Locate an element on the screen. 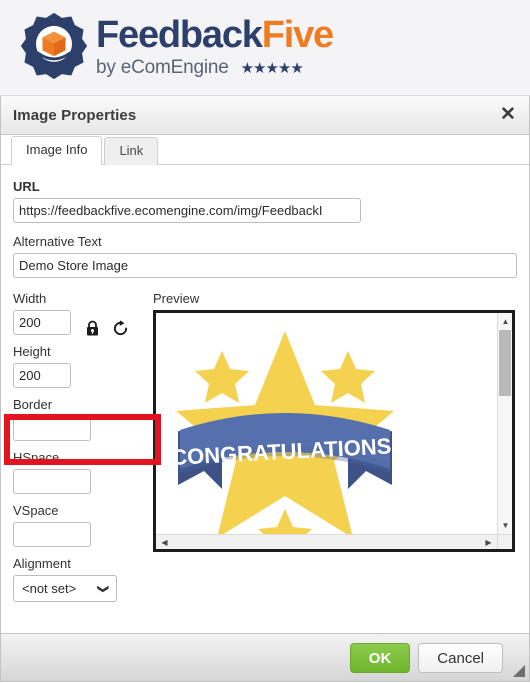 The width and height of the screenshot is (530, 683). tab-link: Link is located at coordinates (131, 151).